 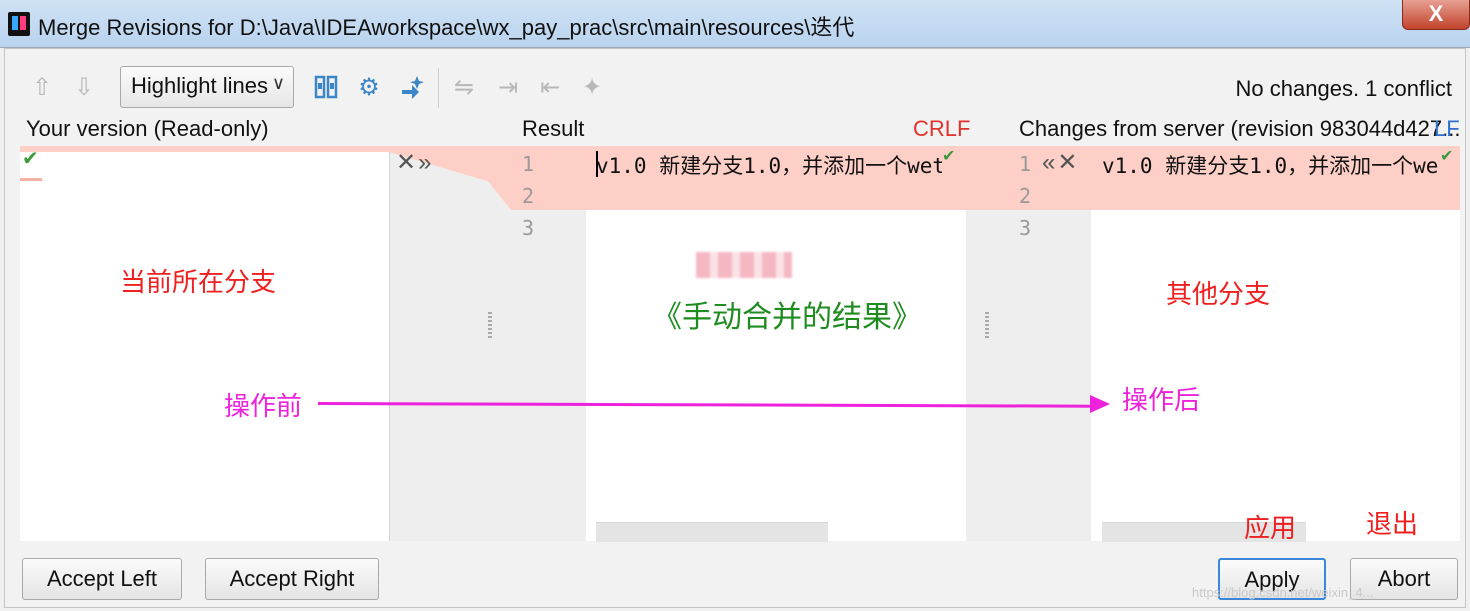 What do you see at coordinates (278, 83) in the screenshot?
I see `chevron-down-icon: ∨` at bounding box center [278, 83].